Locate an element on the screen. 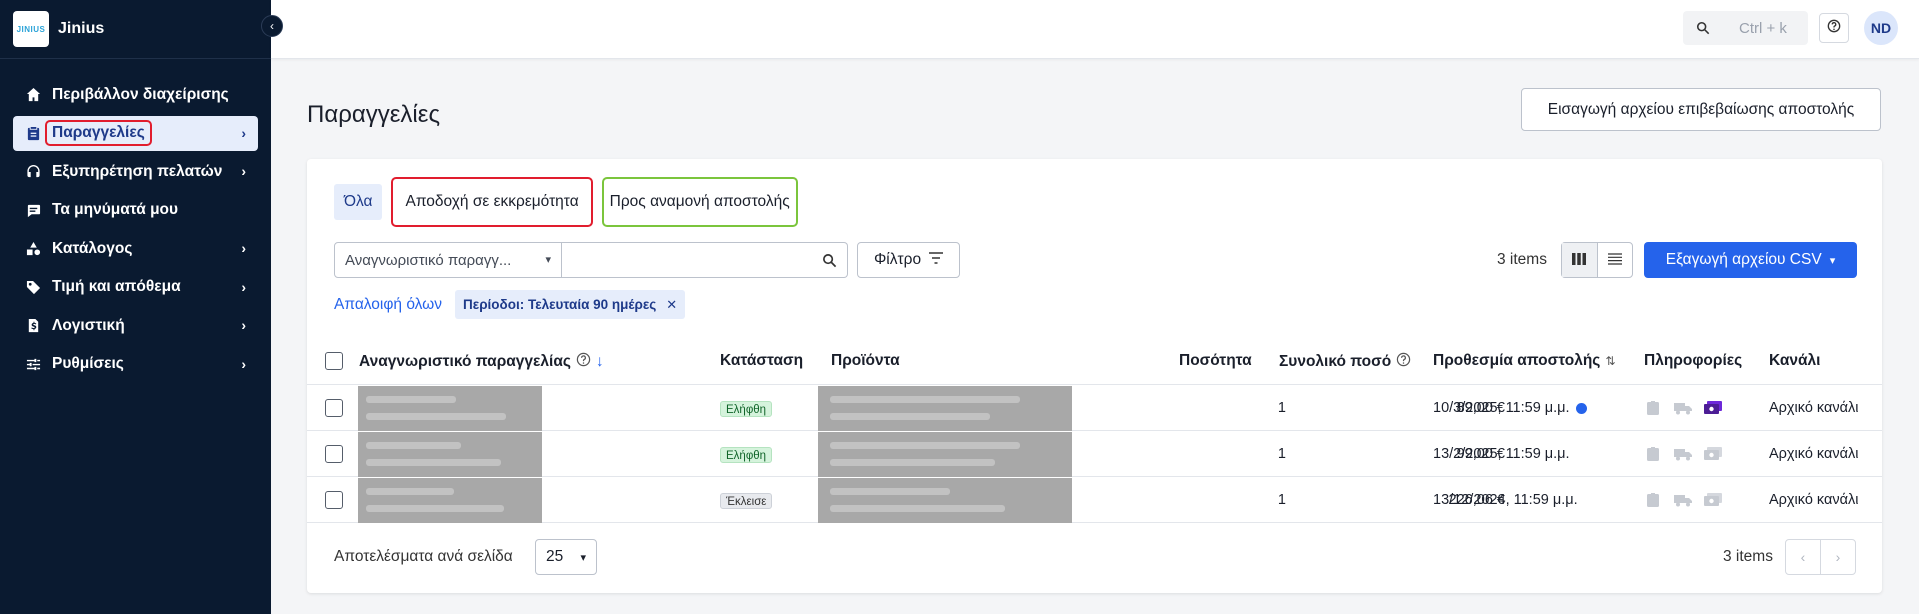  sidebar-item-dashboard: Περιβάλλον διαχείρισης is located at coordinates (135, 94).